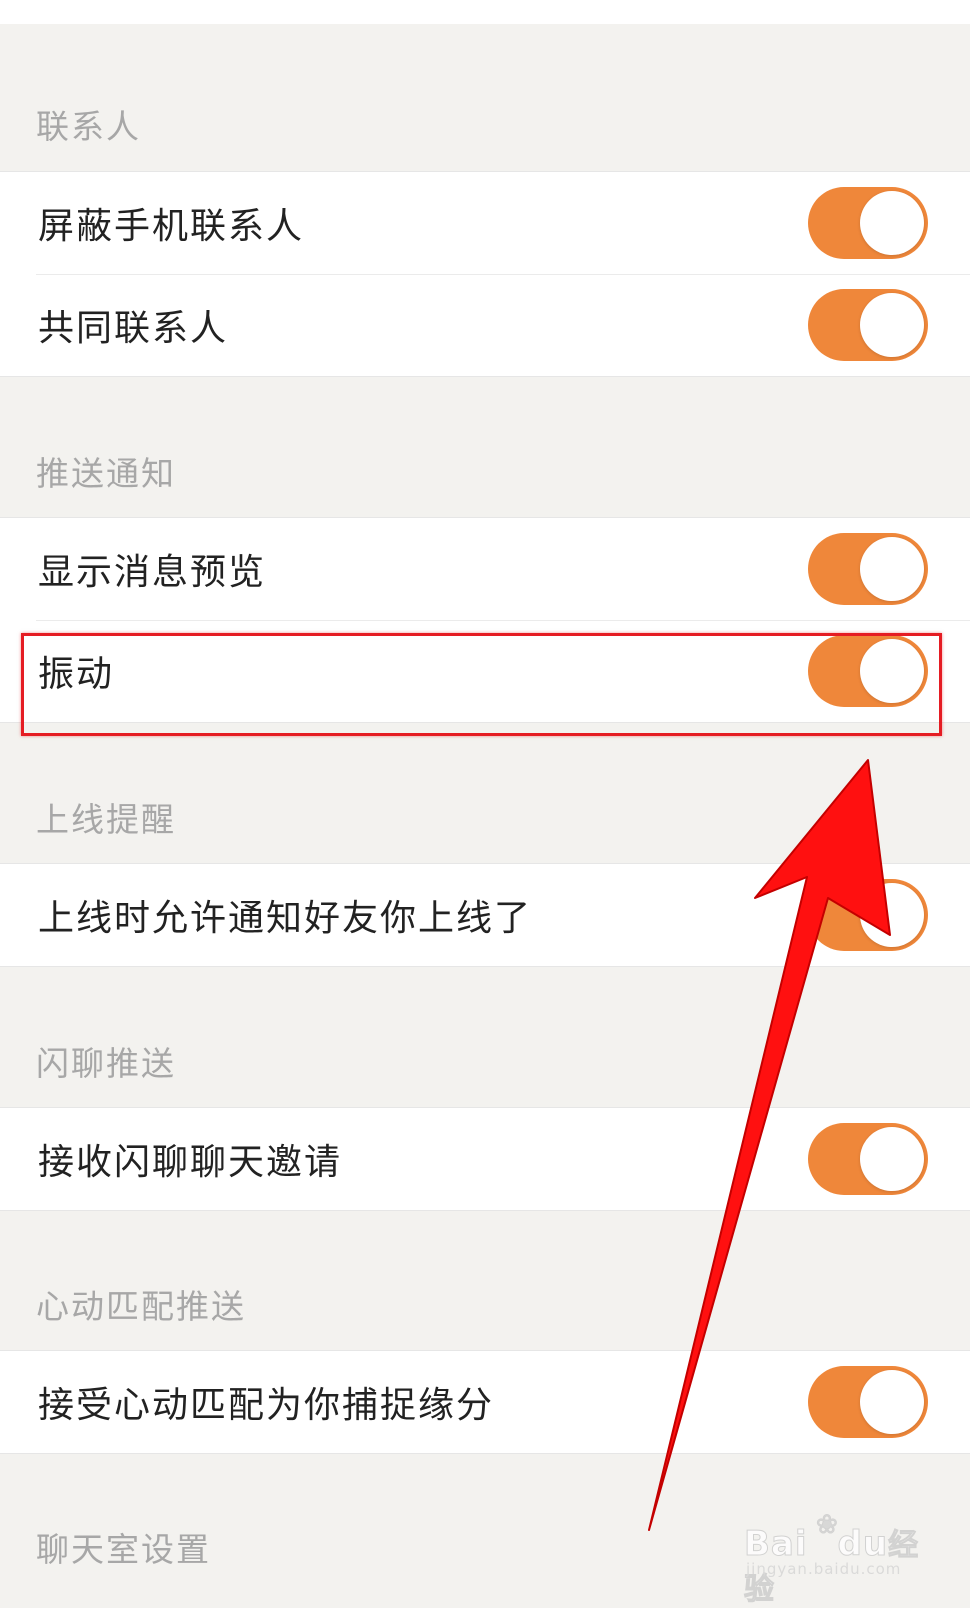 The width and height of the screenshot is (970, 1608). What do you see at coordinates (171, 226) in the screenshot?
I see `setting-label: 屏蔽手机联系人` at bounding box center [171, 226].